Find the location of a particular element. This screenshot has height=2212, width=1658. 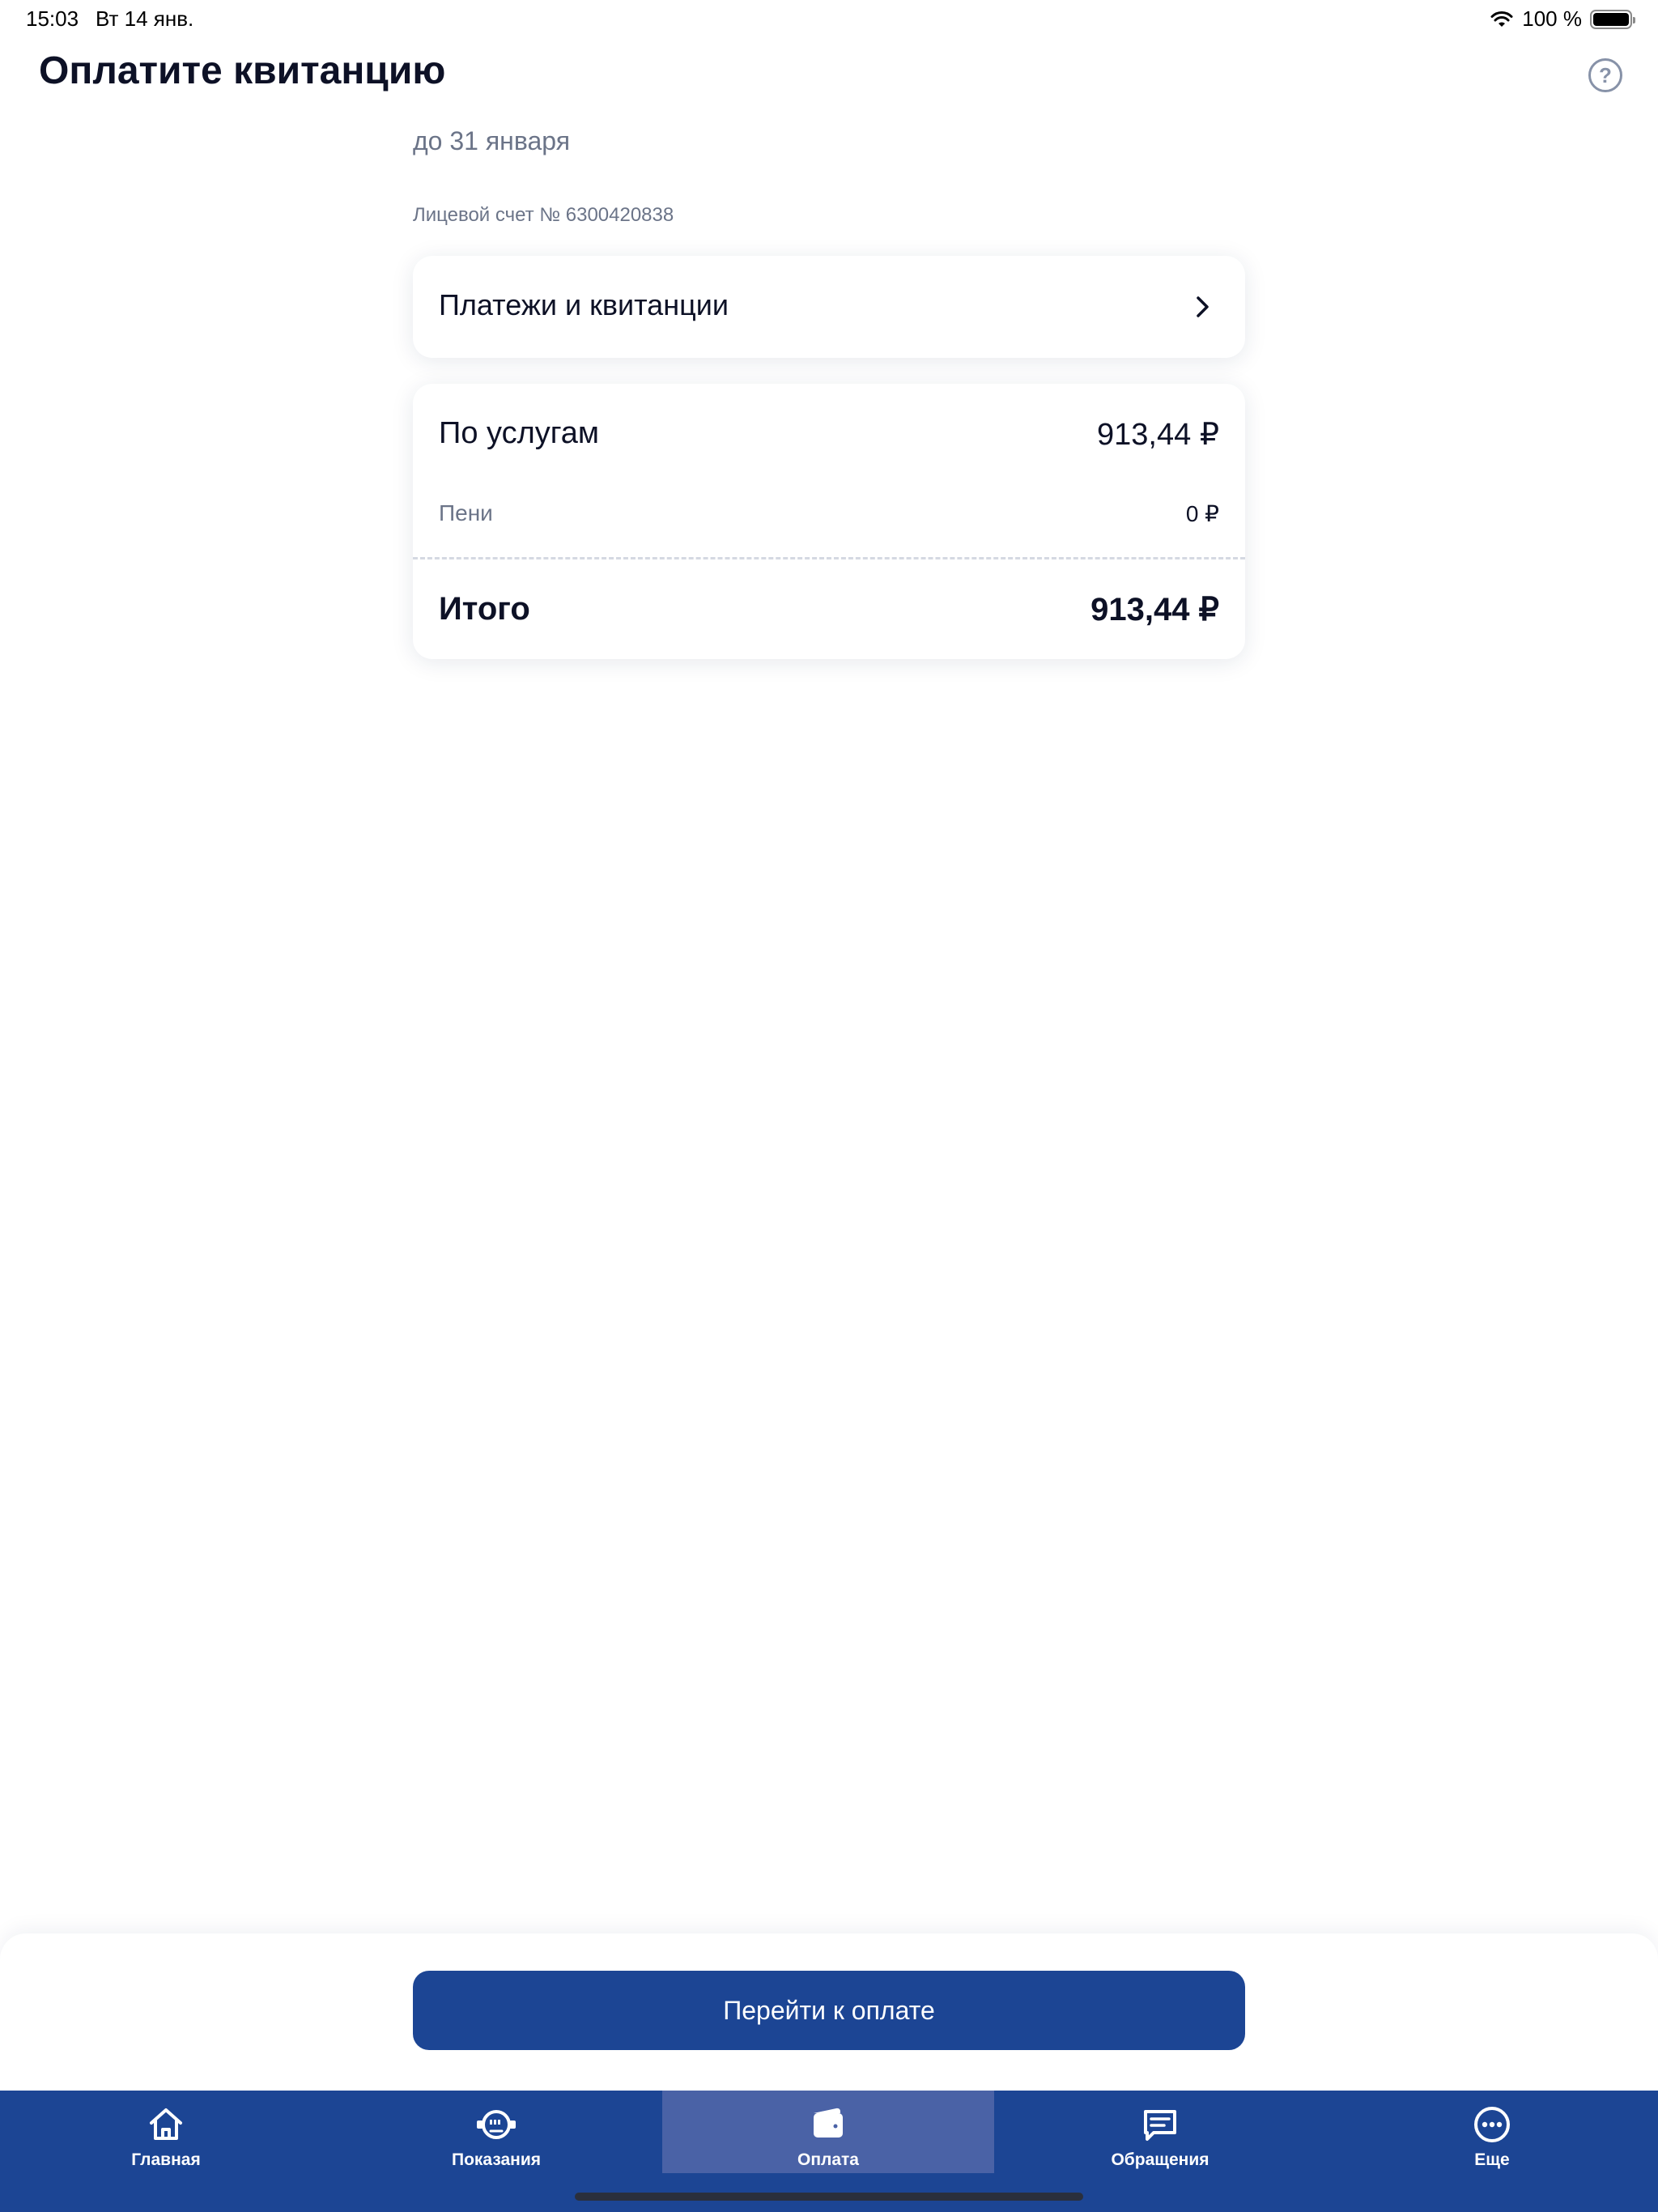

tab-payment: Оплата is located at coordinates (828, 2132).